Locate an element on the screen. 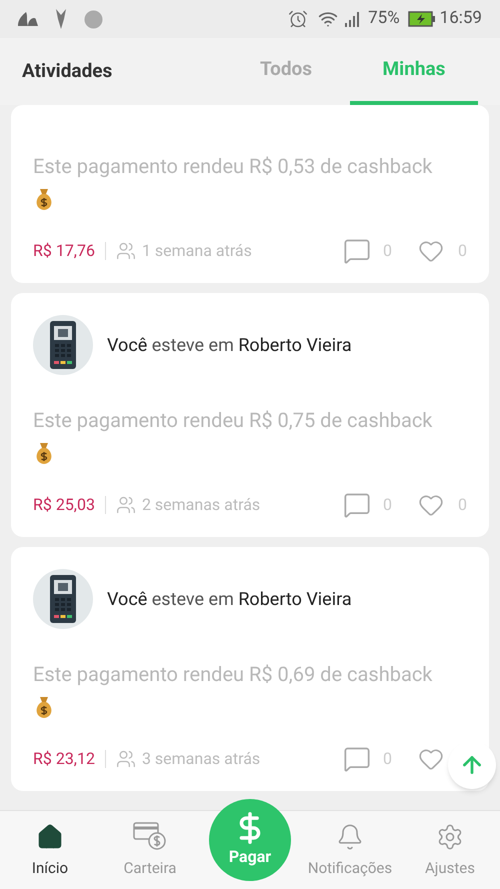 This screenshot has width=500, height=889. wallet-card-icon is located at coordinates (150, 835).